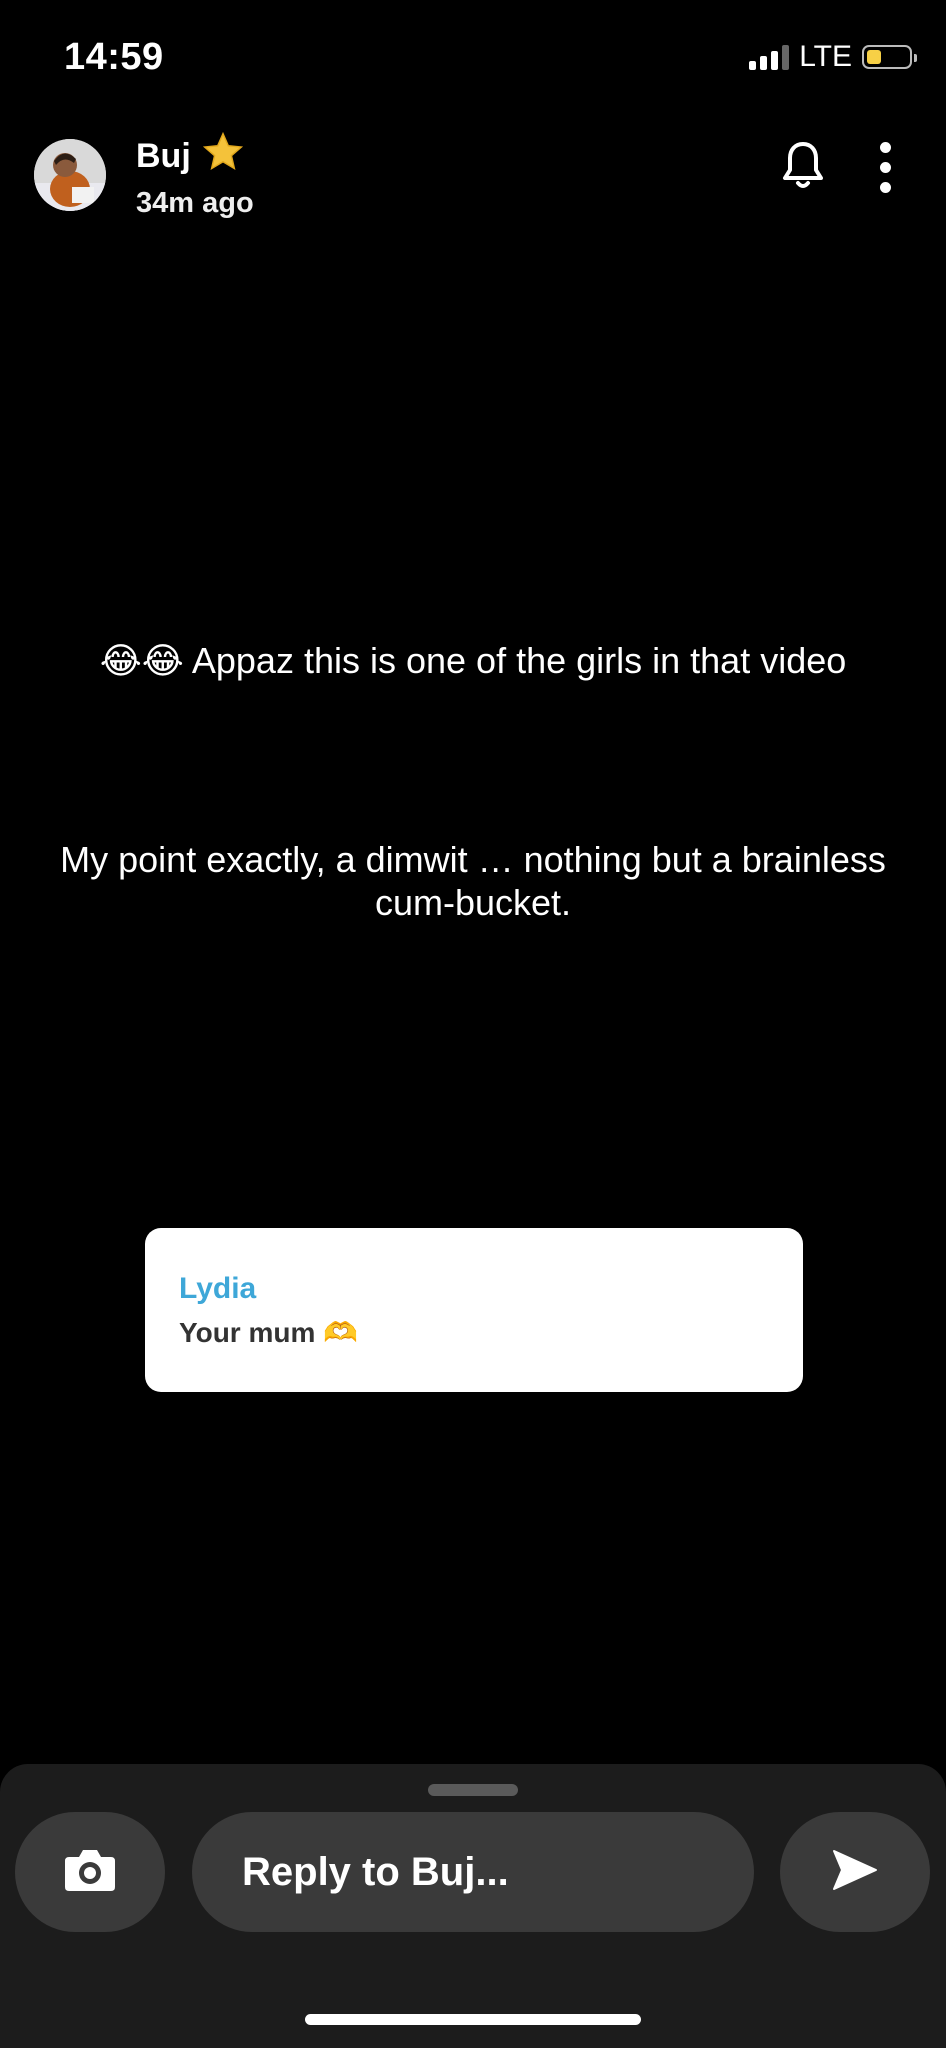  What do you see at coordinates (825, 56) in the screenshot?
I see `network-label: LTE` at bounding box center [825, 56].